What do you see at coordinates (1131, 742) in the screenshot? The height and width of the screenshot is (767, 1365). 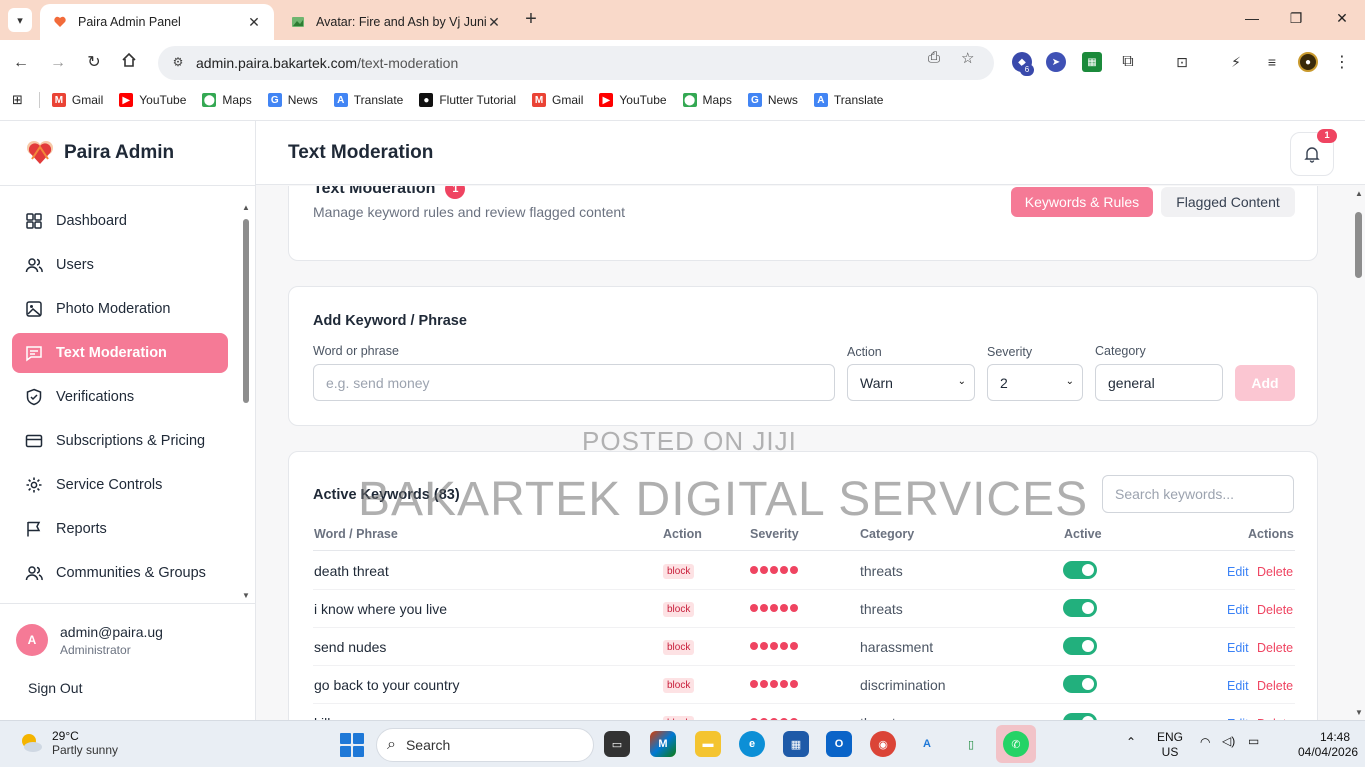 I see `tray-chevron-icon: ⌃` at bounding box center [1131, 742].